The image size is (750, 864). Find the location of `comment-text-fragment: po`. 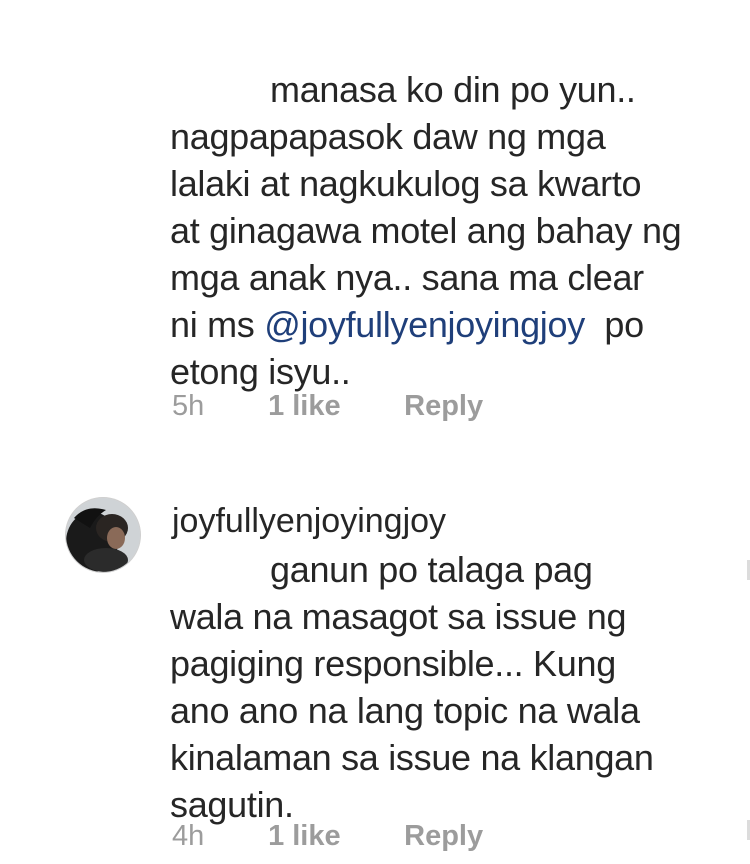

comment-text-fragment: po is located at coordinates (614, 324).